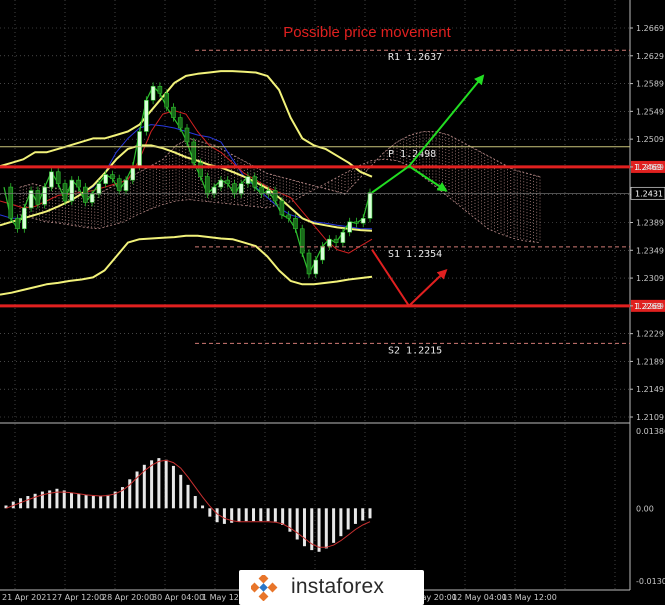 This screenshot has width=665, height=605. What do you see at coordinates (650, 334) in the screenshot?
I see `price-tick-label: 1.2229` at bounding box center [650, 334].